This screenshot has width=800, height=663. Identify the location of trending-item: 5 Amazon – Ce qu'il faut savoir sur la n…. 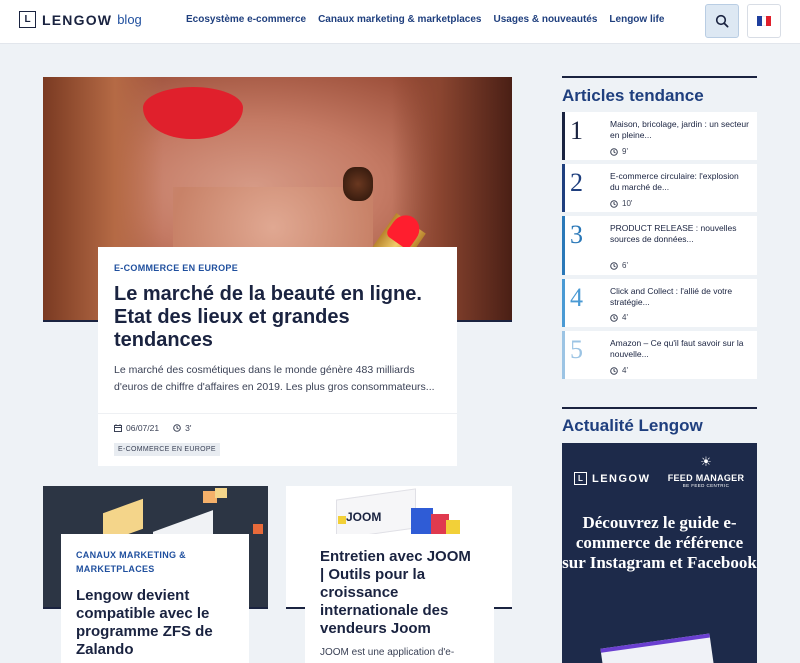
(659, 355).